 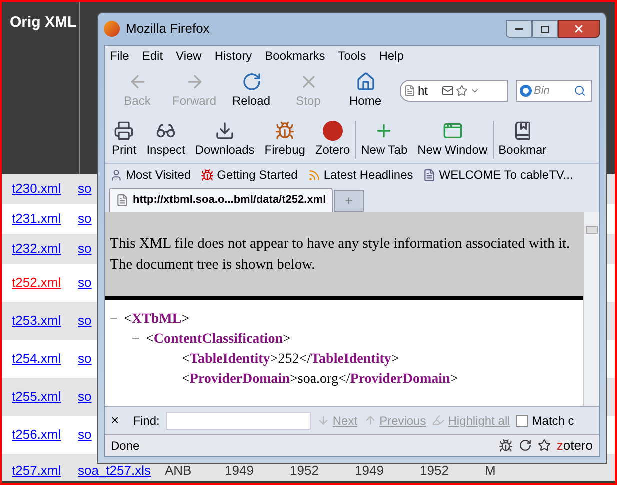 What do you see at coordinates (189, 56) in the screenshot?
I see `menu-item: View` at bounding box center [189, 56].